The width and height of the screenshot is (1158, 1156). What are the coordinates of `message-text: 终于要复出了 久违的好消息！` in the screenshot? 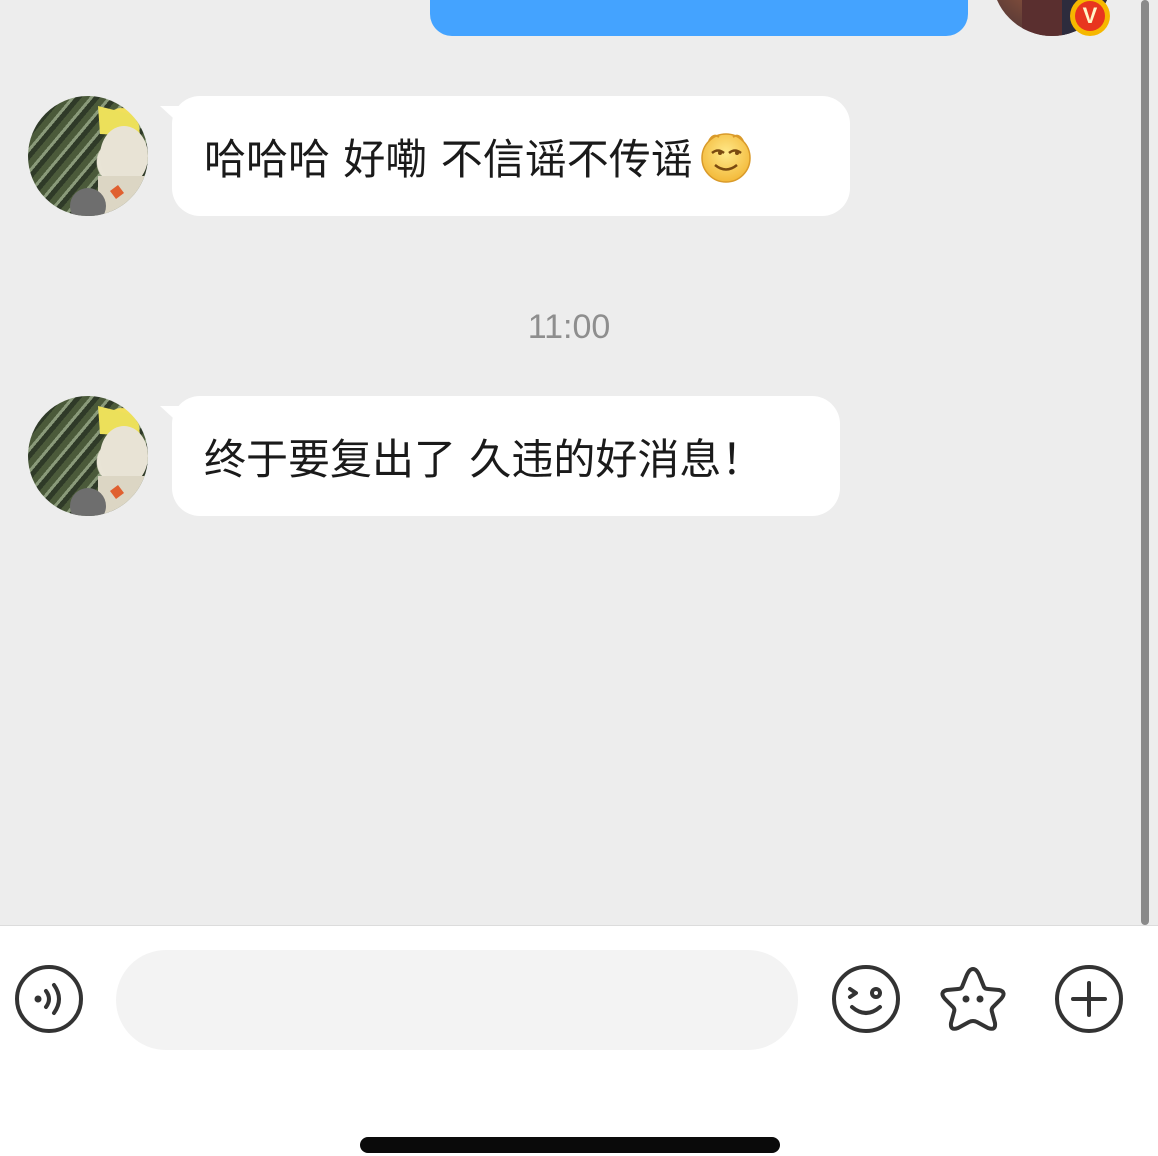 It's located at (484, 459).